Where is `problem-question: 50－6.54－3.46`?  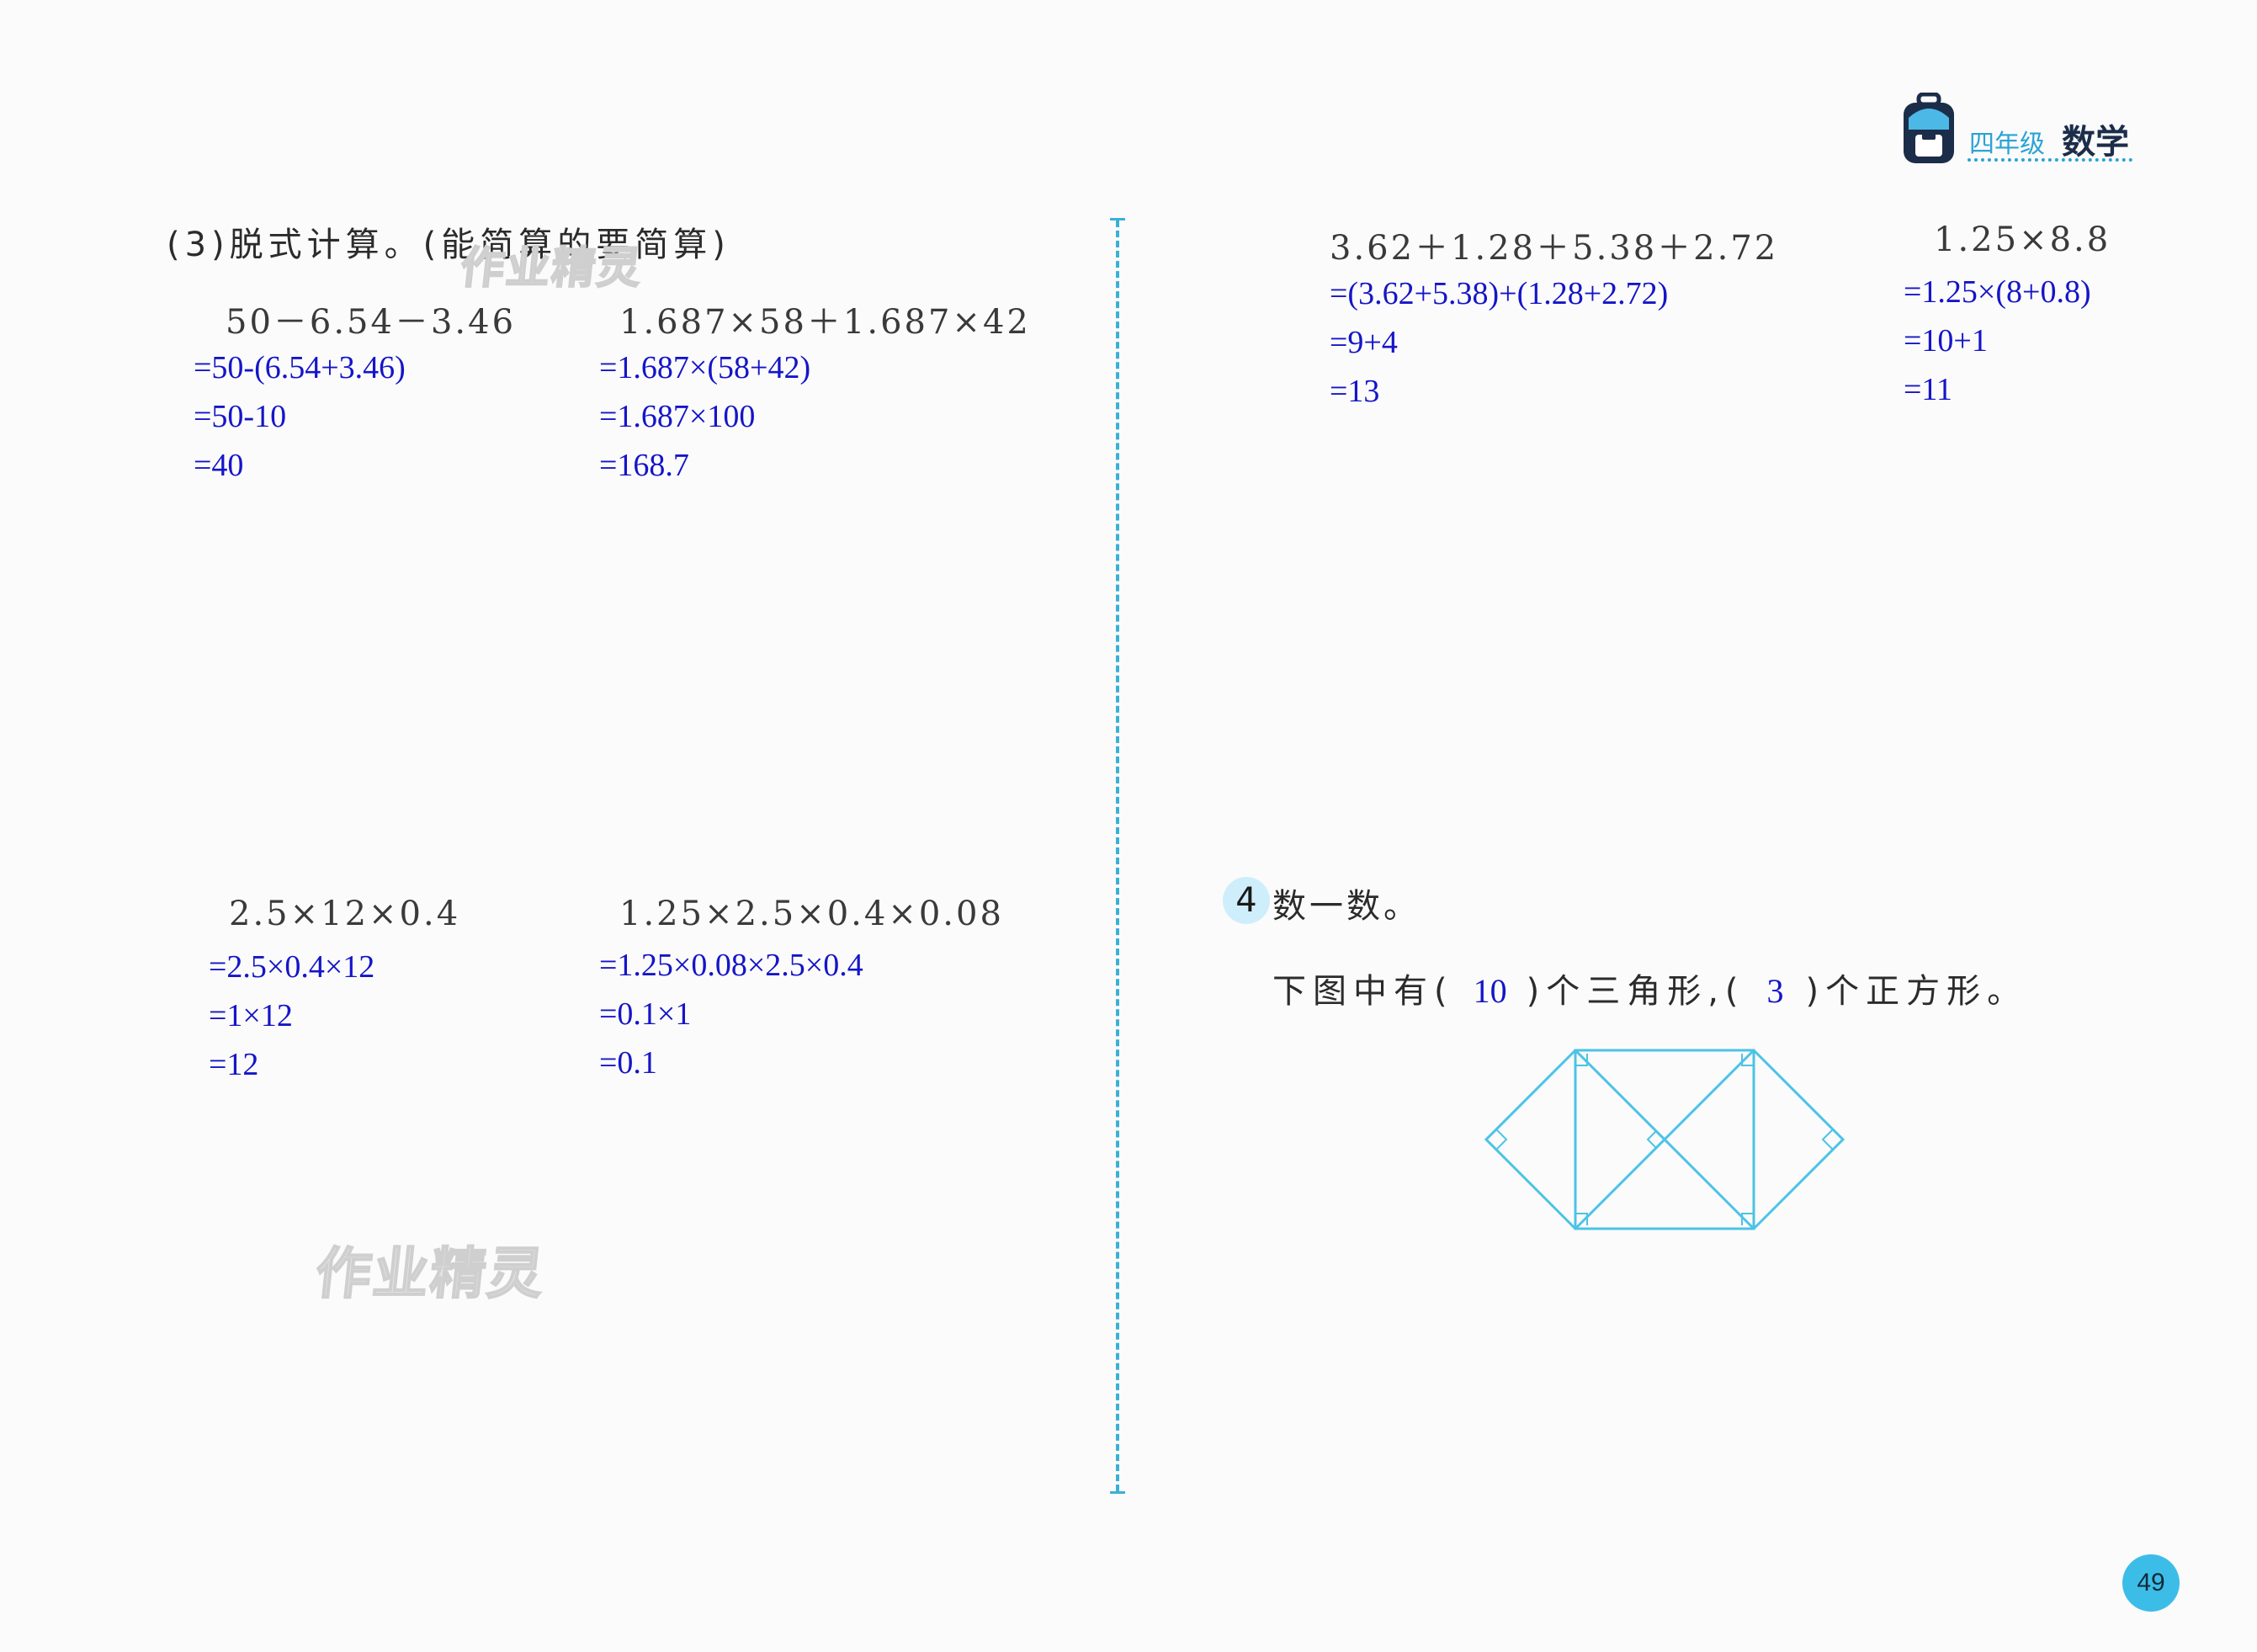 problem-question: 50－6.54－3.46 is located at coordinates (371, 322).